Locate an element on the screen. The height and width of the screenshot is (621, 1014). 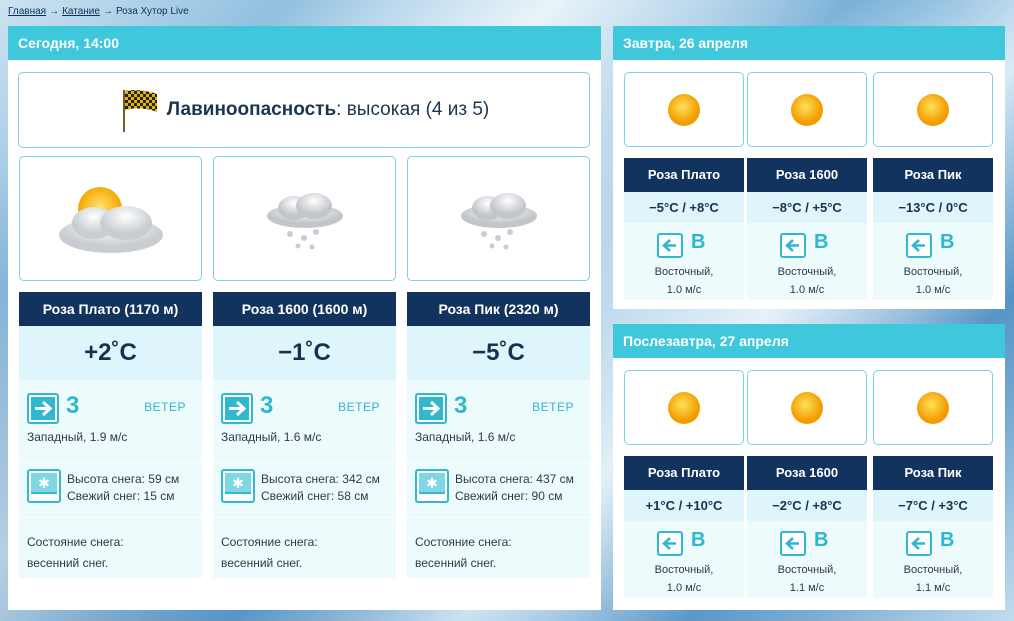
wind-description: Западный, 1.6 м/с is located at coordinates (271, 437).